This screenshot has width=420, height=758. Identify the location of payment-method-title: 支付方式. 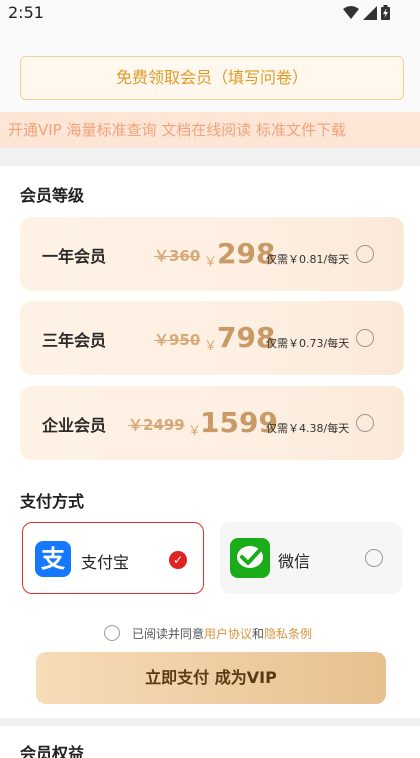
(52, 501).